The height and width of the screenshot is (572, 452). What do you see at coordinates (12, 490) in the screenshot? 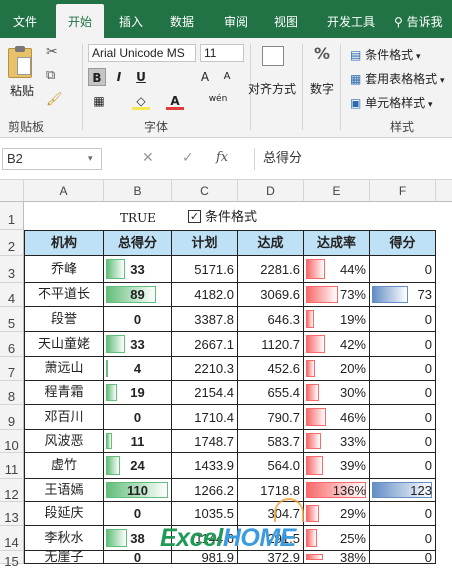
I see `row-header: 12` at bounding box center [12, 490].